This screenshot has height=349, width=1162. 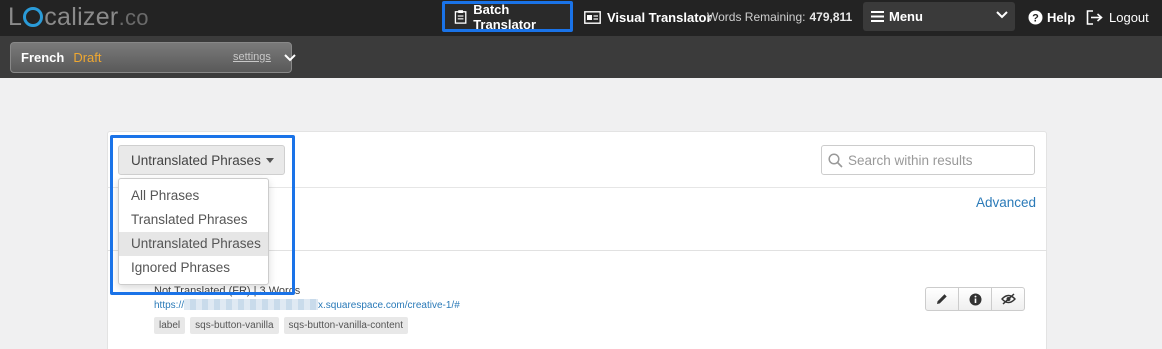 I want to click on language-selector: French Draft settings, so click(x=153, y=57).